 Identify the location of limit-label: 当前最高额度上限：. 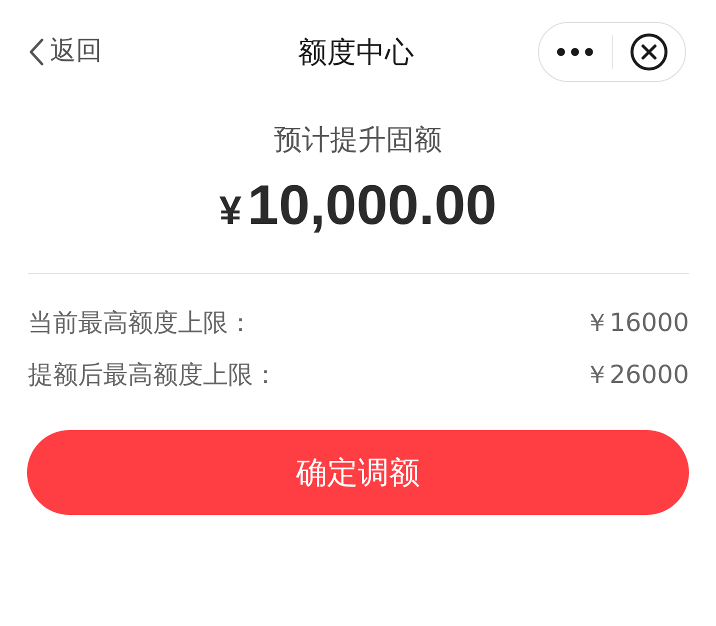
(140, 322).